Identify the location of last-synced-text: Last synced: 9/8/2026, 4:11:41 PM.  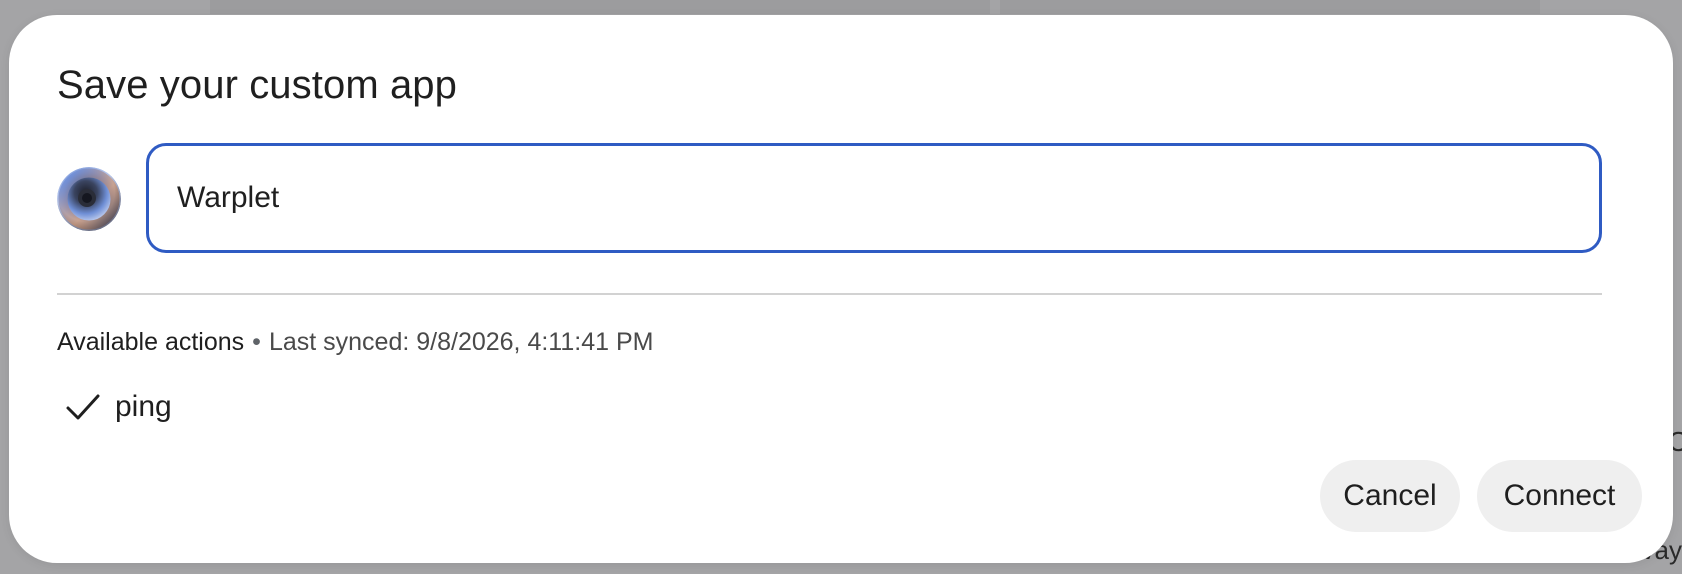
(461, 342).